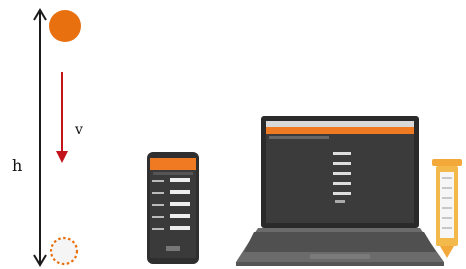  Describe the element at coordinates (62, 117) in the screenshot. I see `velocity-arrow` at that location.